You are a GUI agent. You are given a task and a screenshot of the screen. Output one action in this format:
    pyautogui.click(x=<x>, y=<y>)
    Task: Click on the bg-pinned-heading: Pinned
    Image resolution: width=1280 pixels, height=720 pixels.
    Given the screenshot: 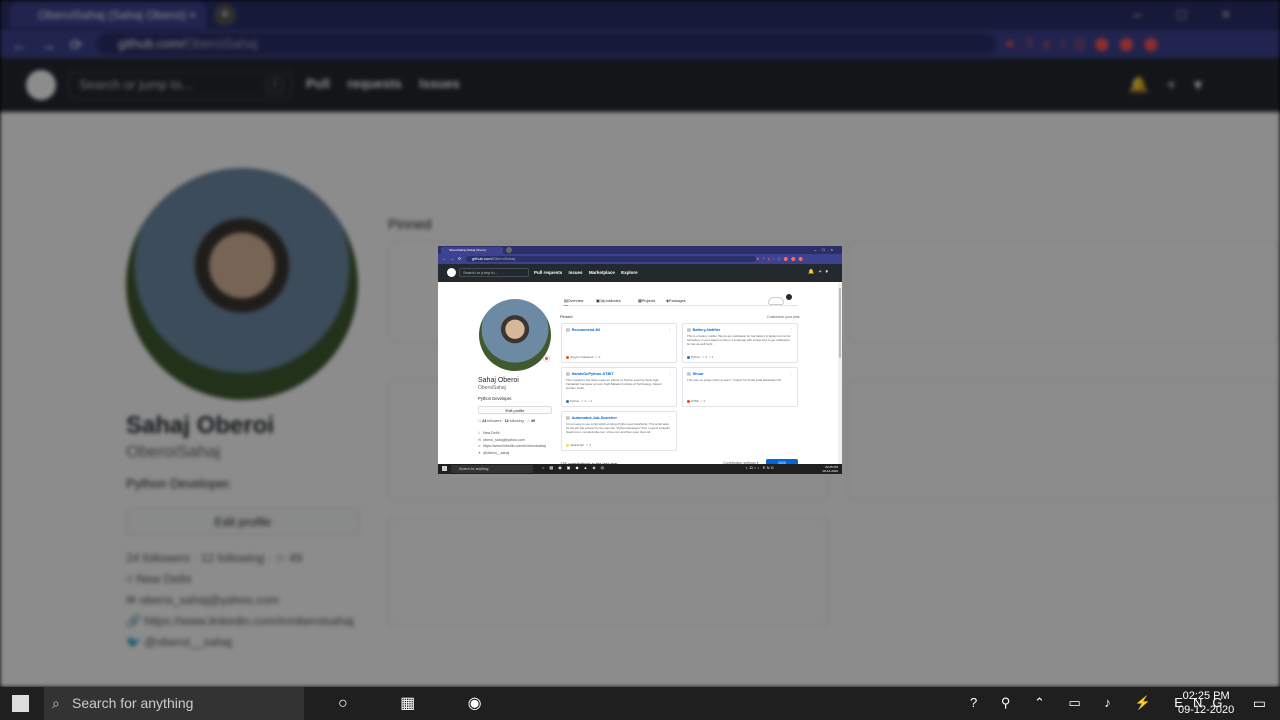 What is the action you would take?
    pyautogui.click(x=410, y=224)
    